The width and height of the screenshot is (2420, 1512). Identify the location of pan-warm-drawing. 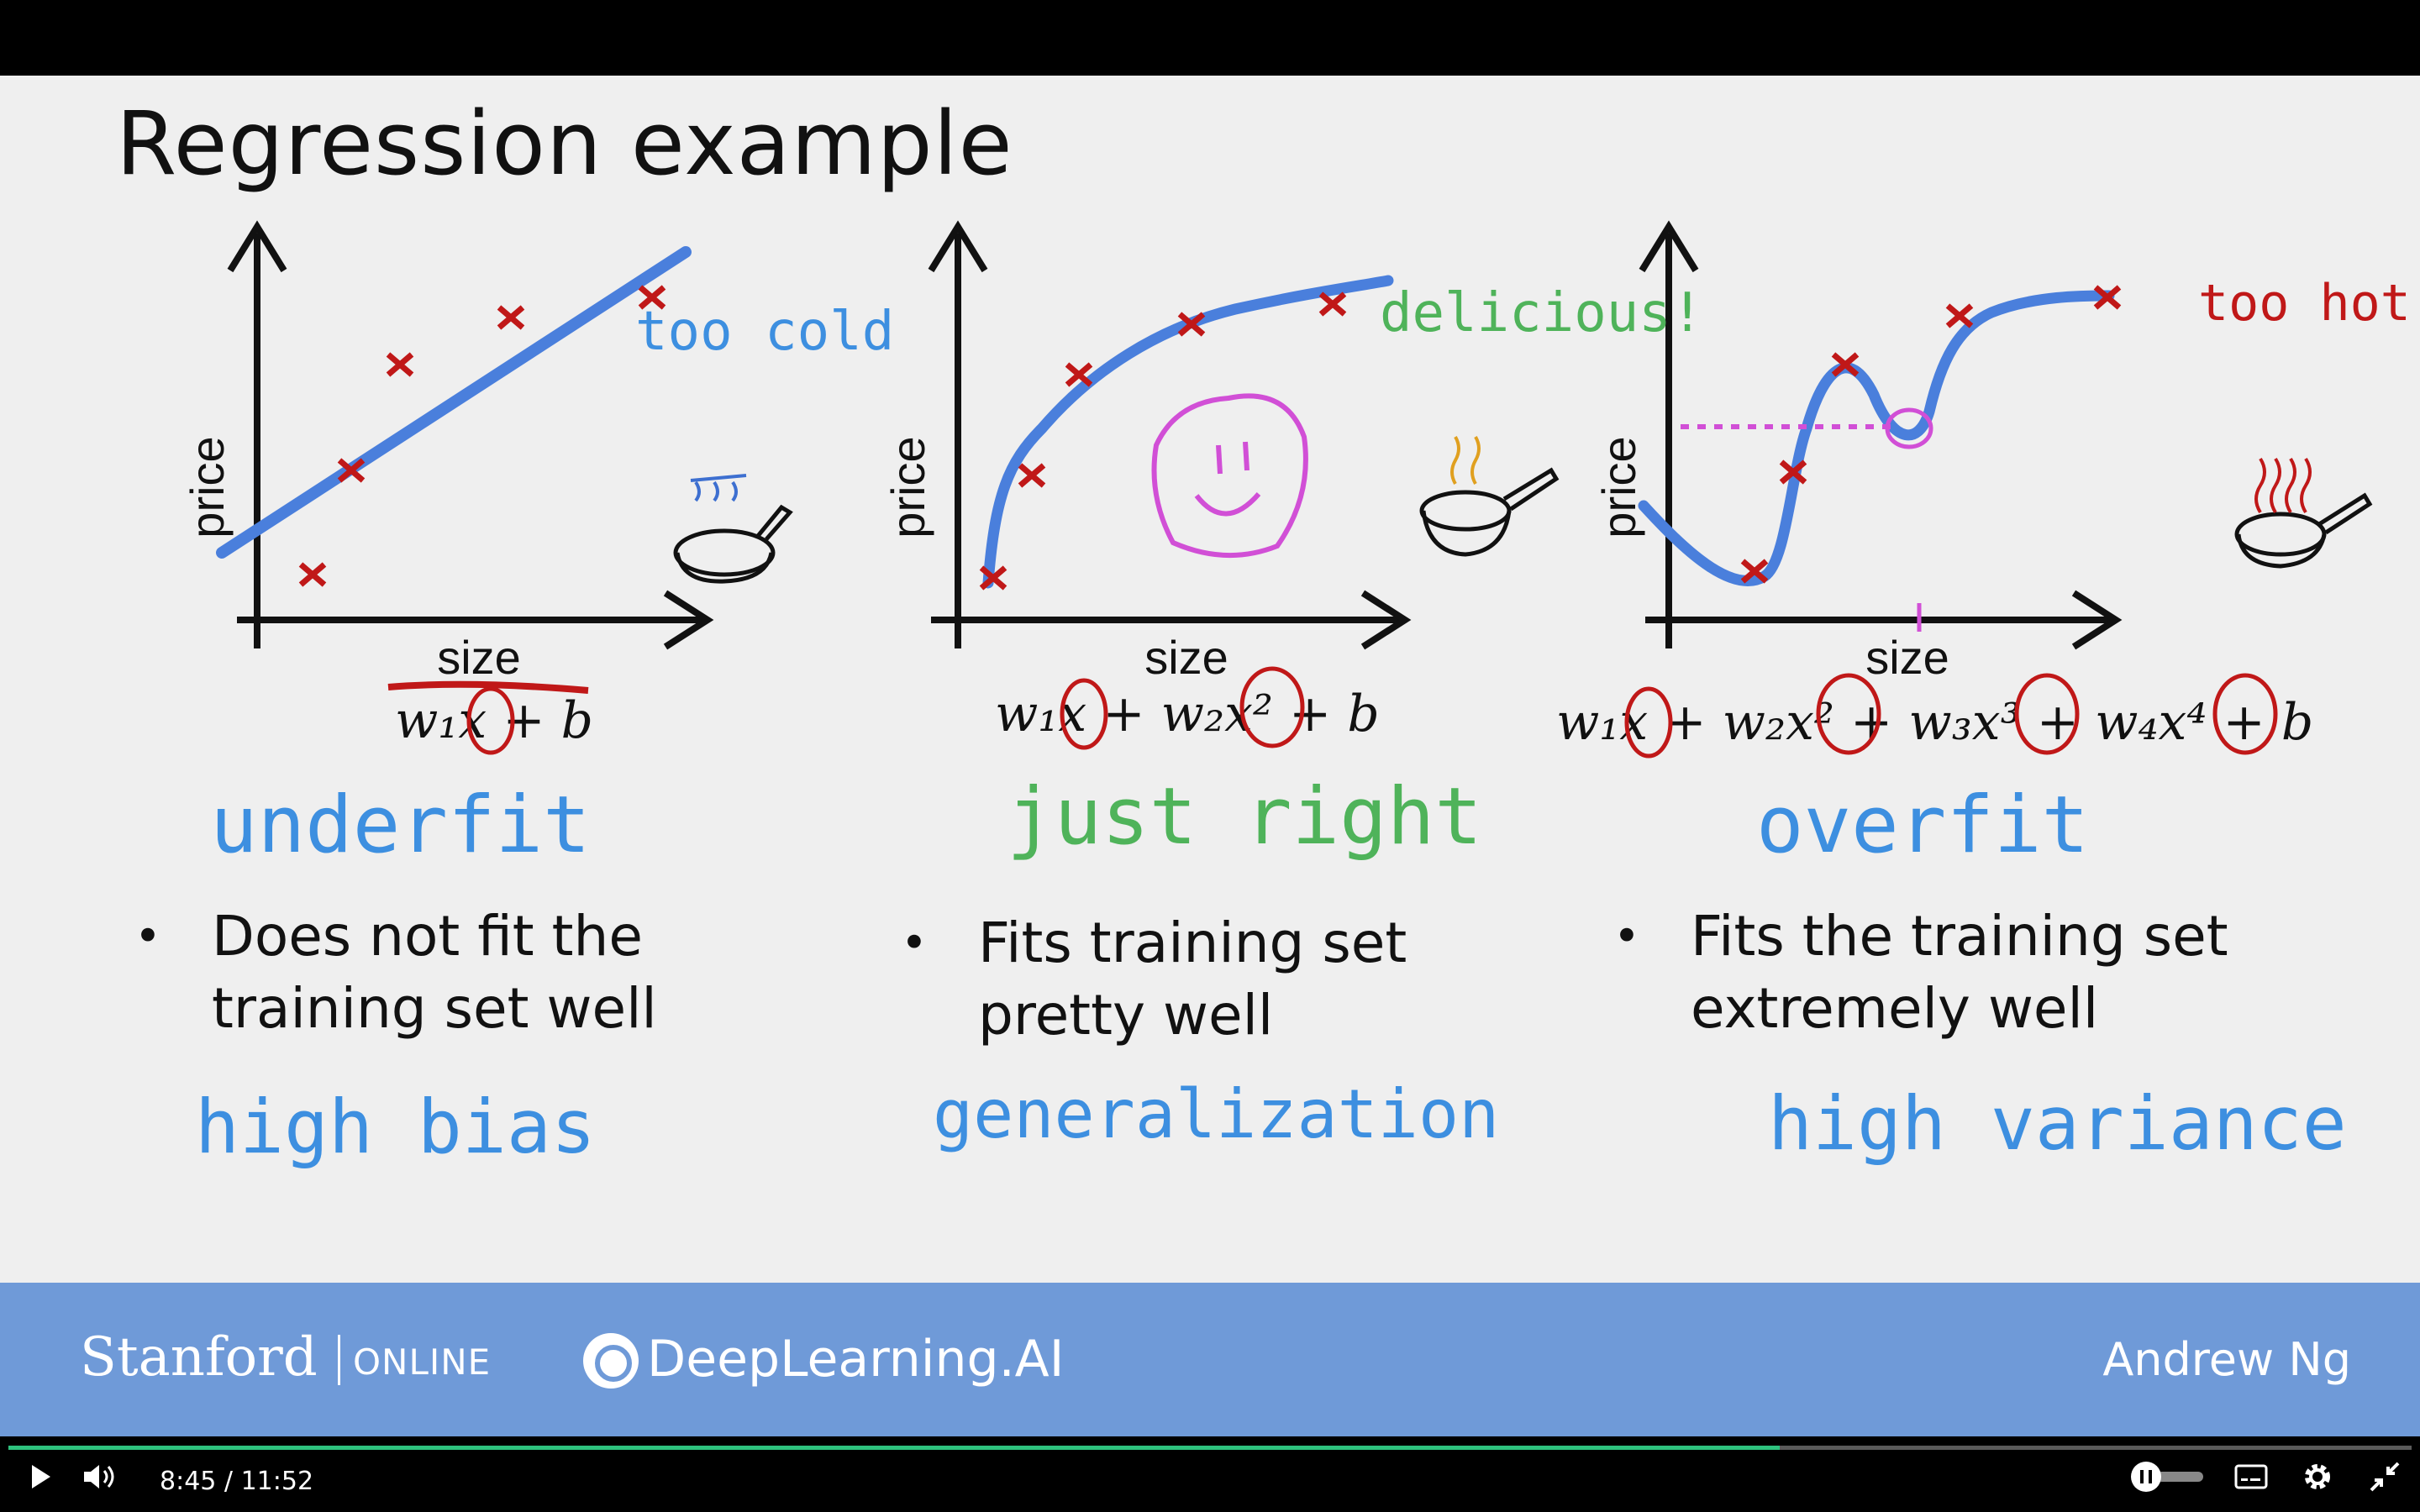
(1489, 512).